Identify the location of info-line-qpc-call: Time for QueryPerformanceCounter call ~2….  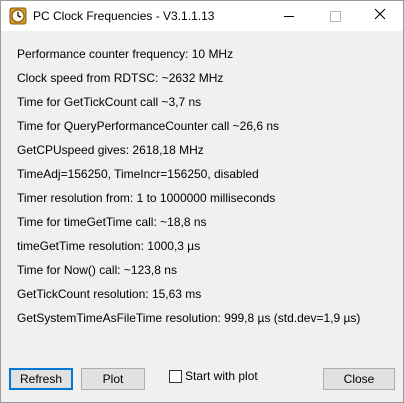
(148, 126).